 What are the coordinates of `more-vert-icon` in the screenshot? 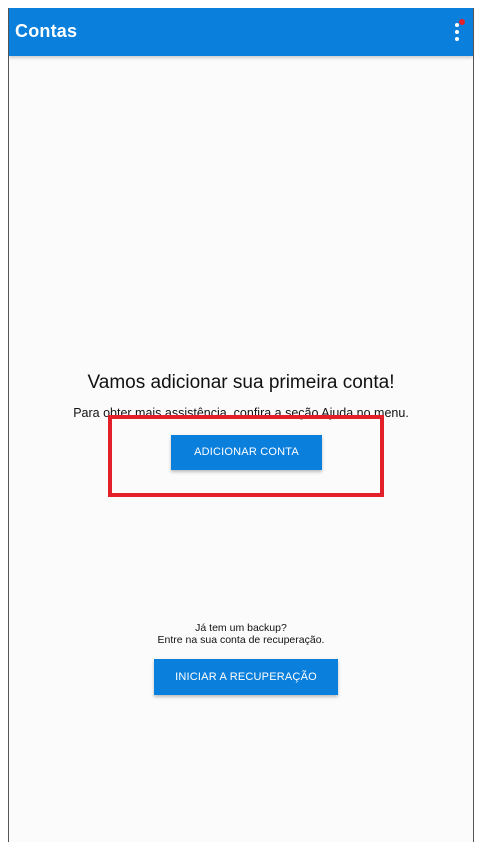 It's located at (460, 30).